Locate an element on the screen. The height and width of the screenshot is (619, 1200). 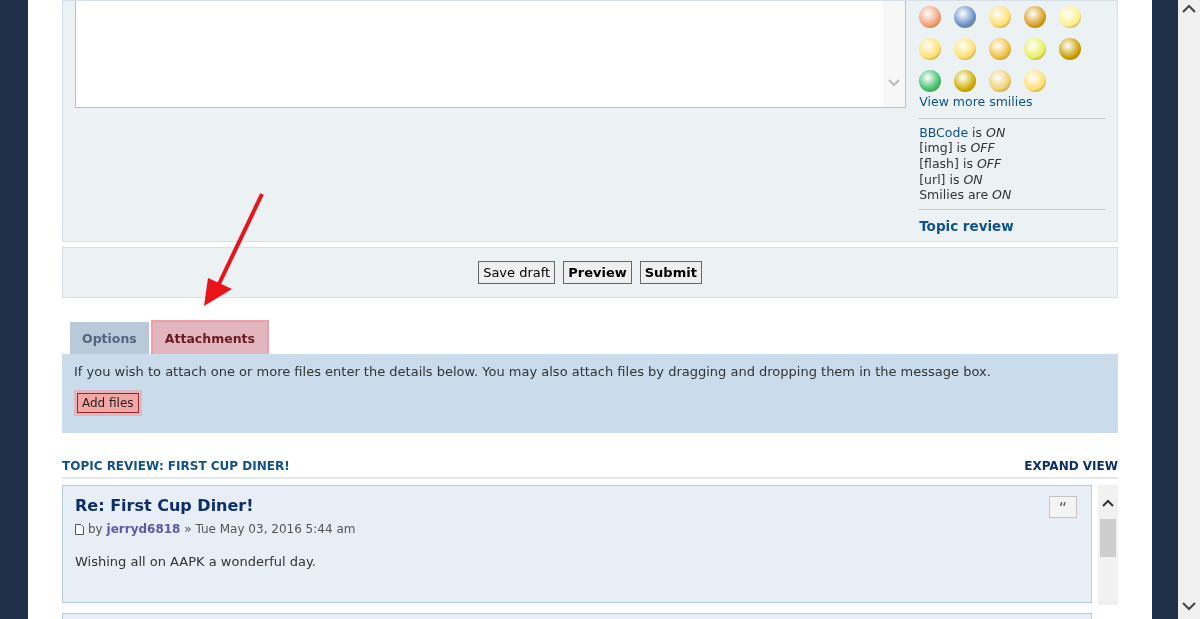
message-textarea is located at coordinates (491, 54).